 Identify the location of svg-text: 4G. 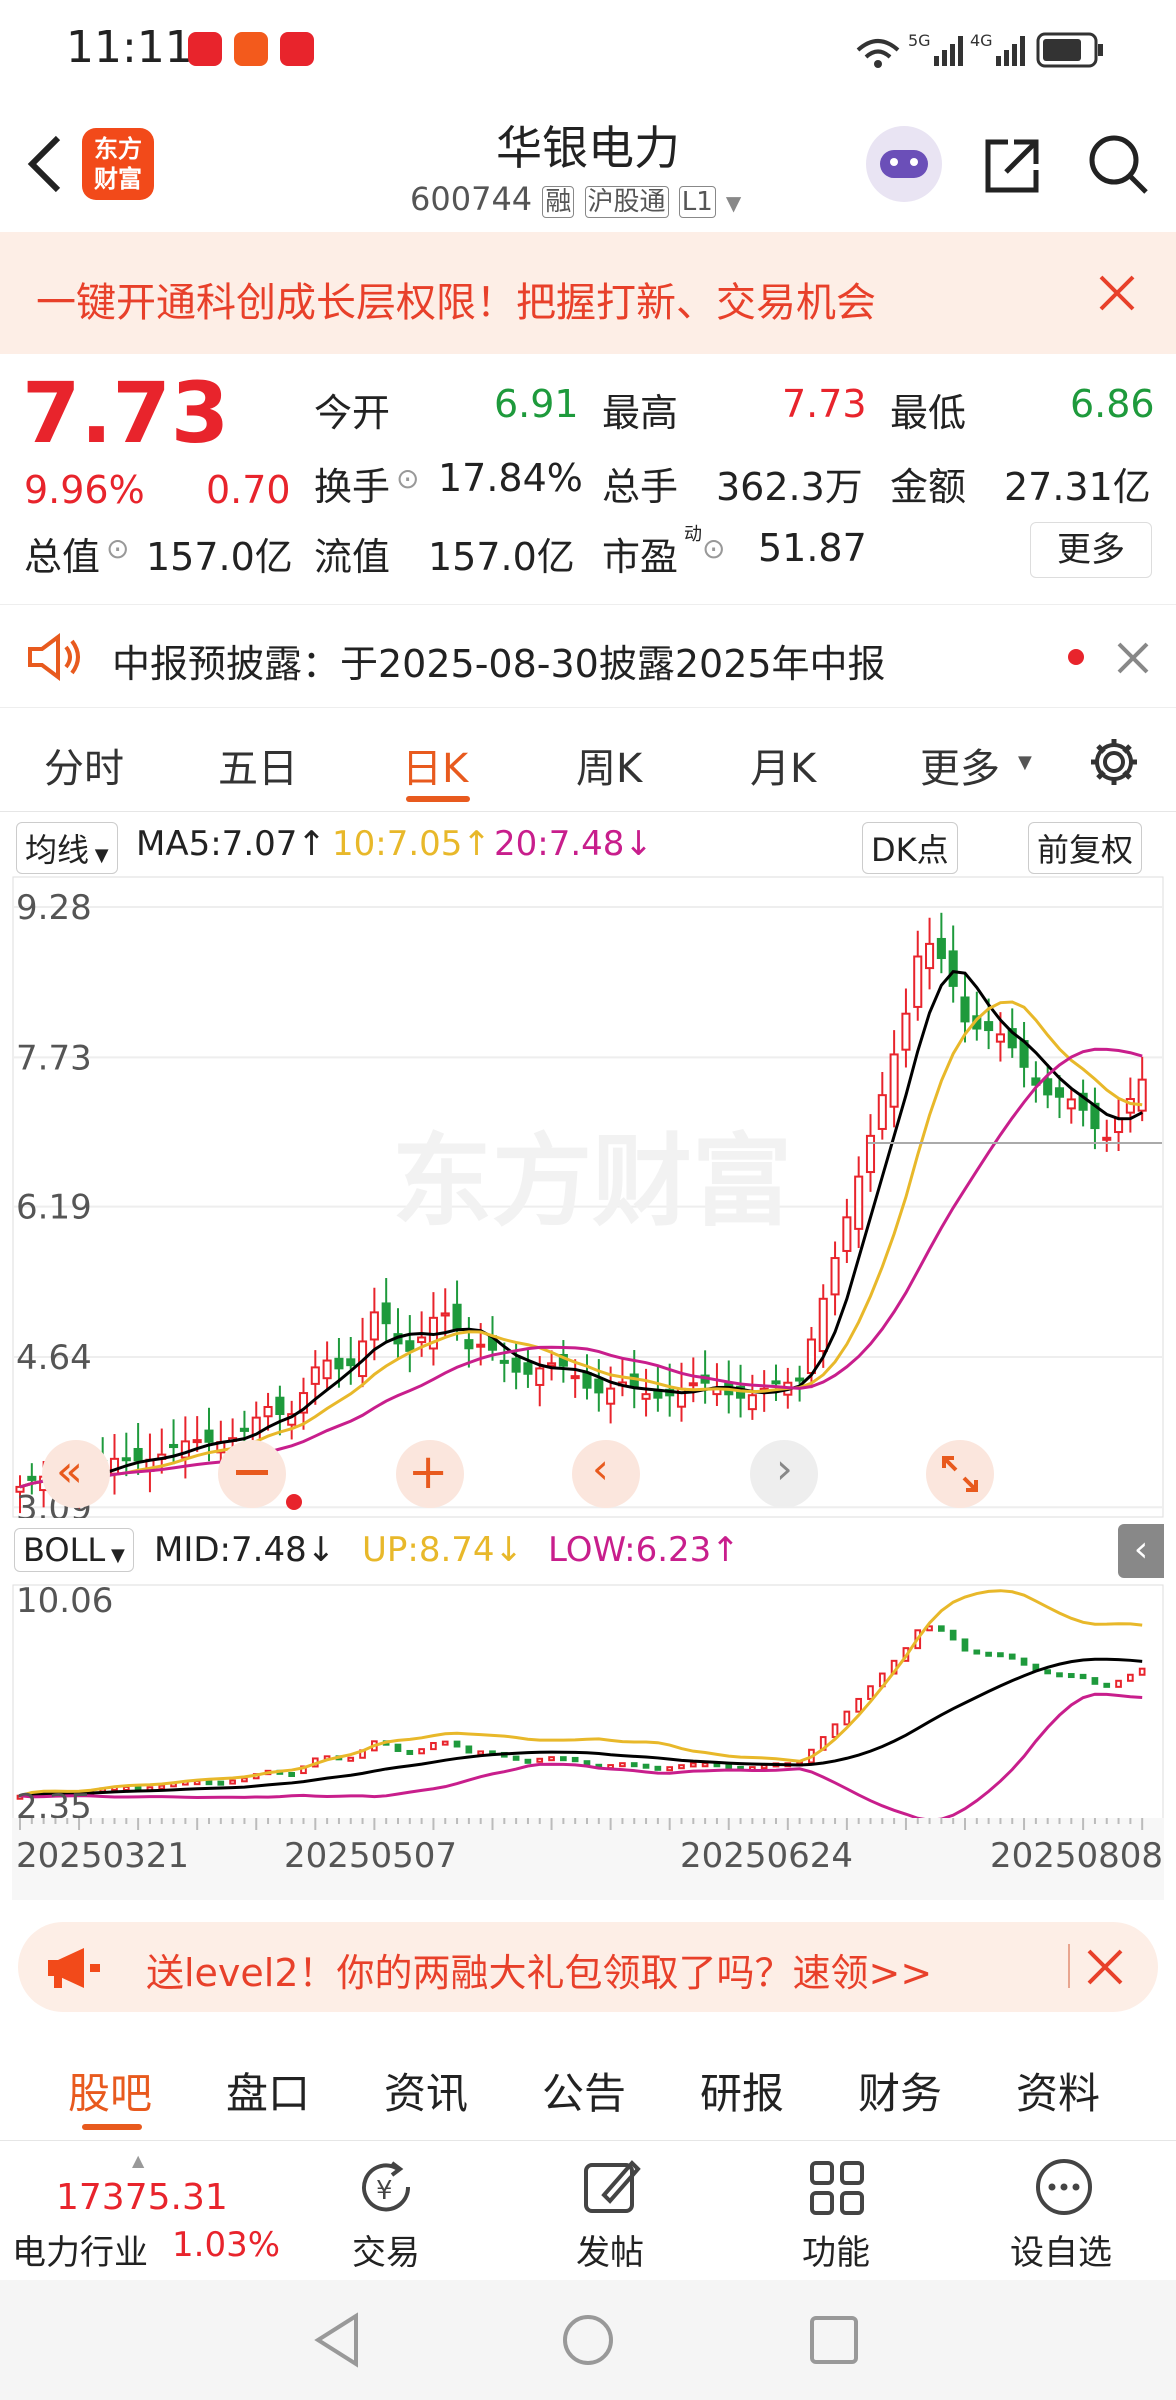
(981, 40).